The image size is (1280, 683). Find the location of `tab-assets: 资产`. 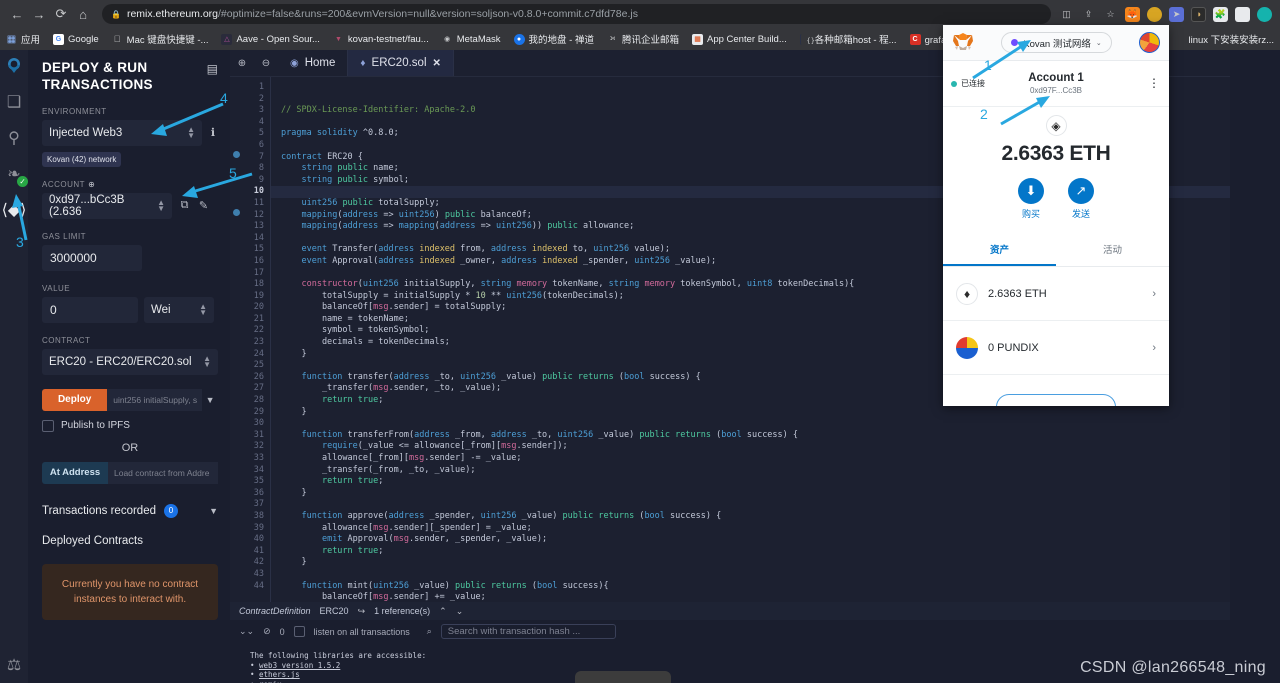

tab-assets: 资产 is located at coordinates (999, 250).